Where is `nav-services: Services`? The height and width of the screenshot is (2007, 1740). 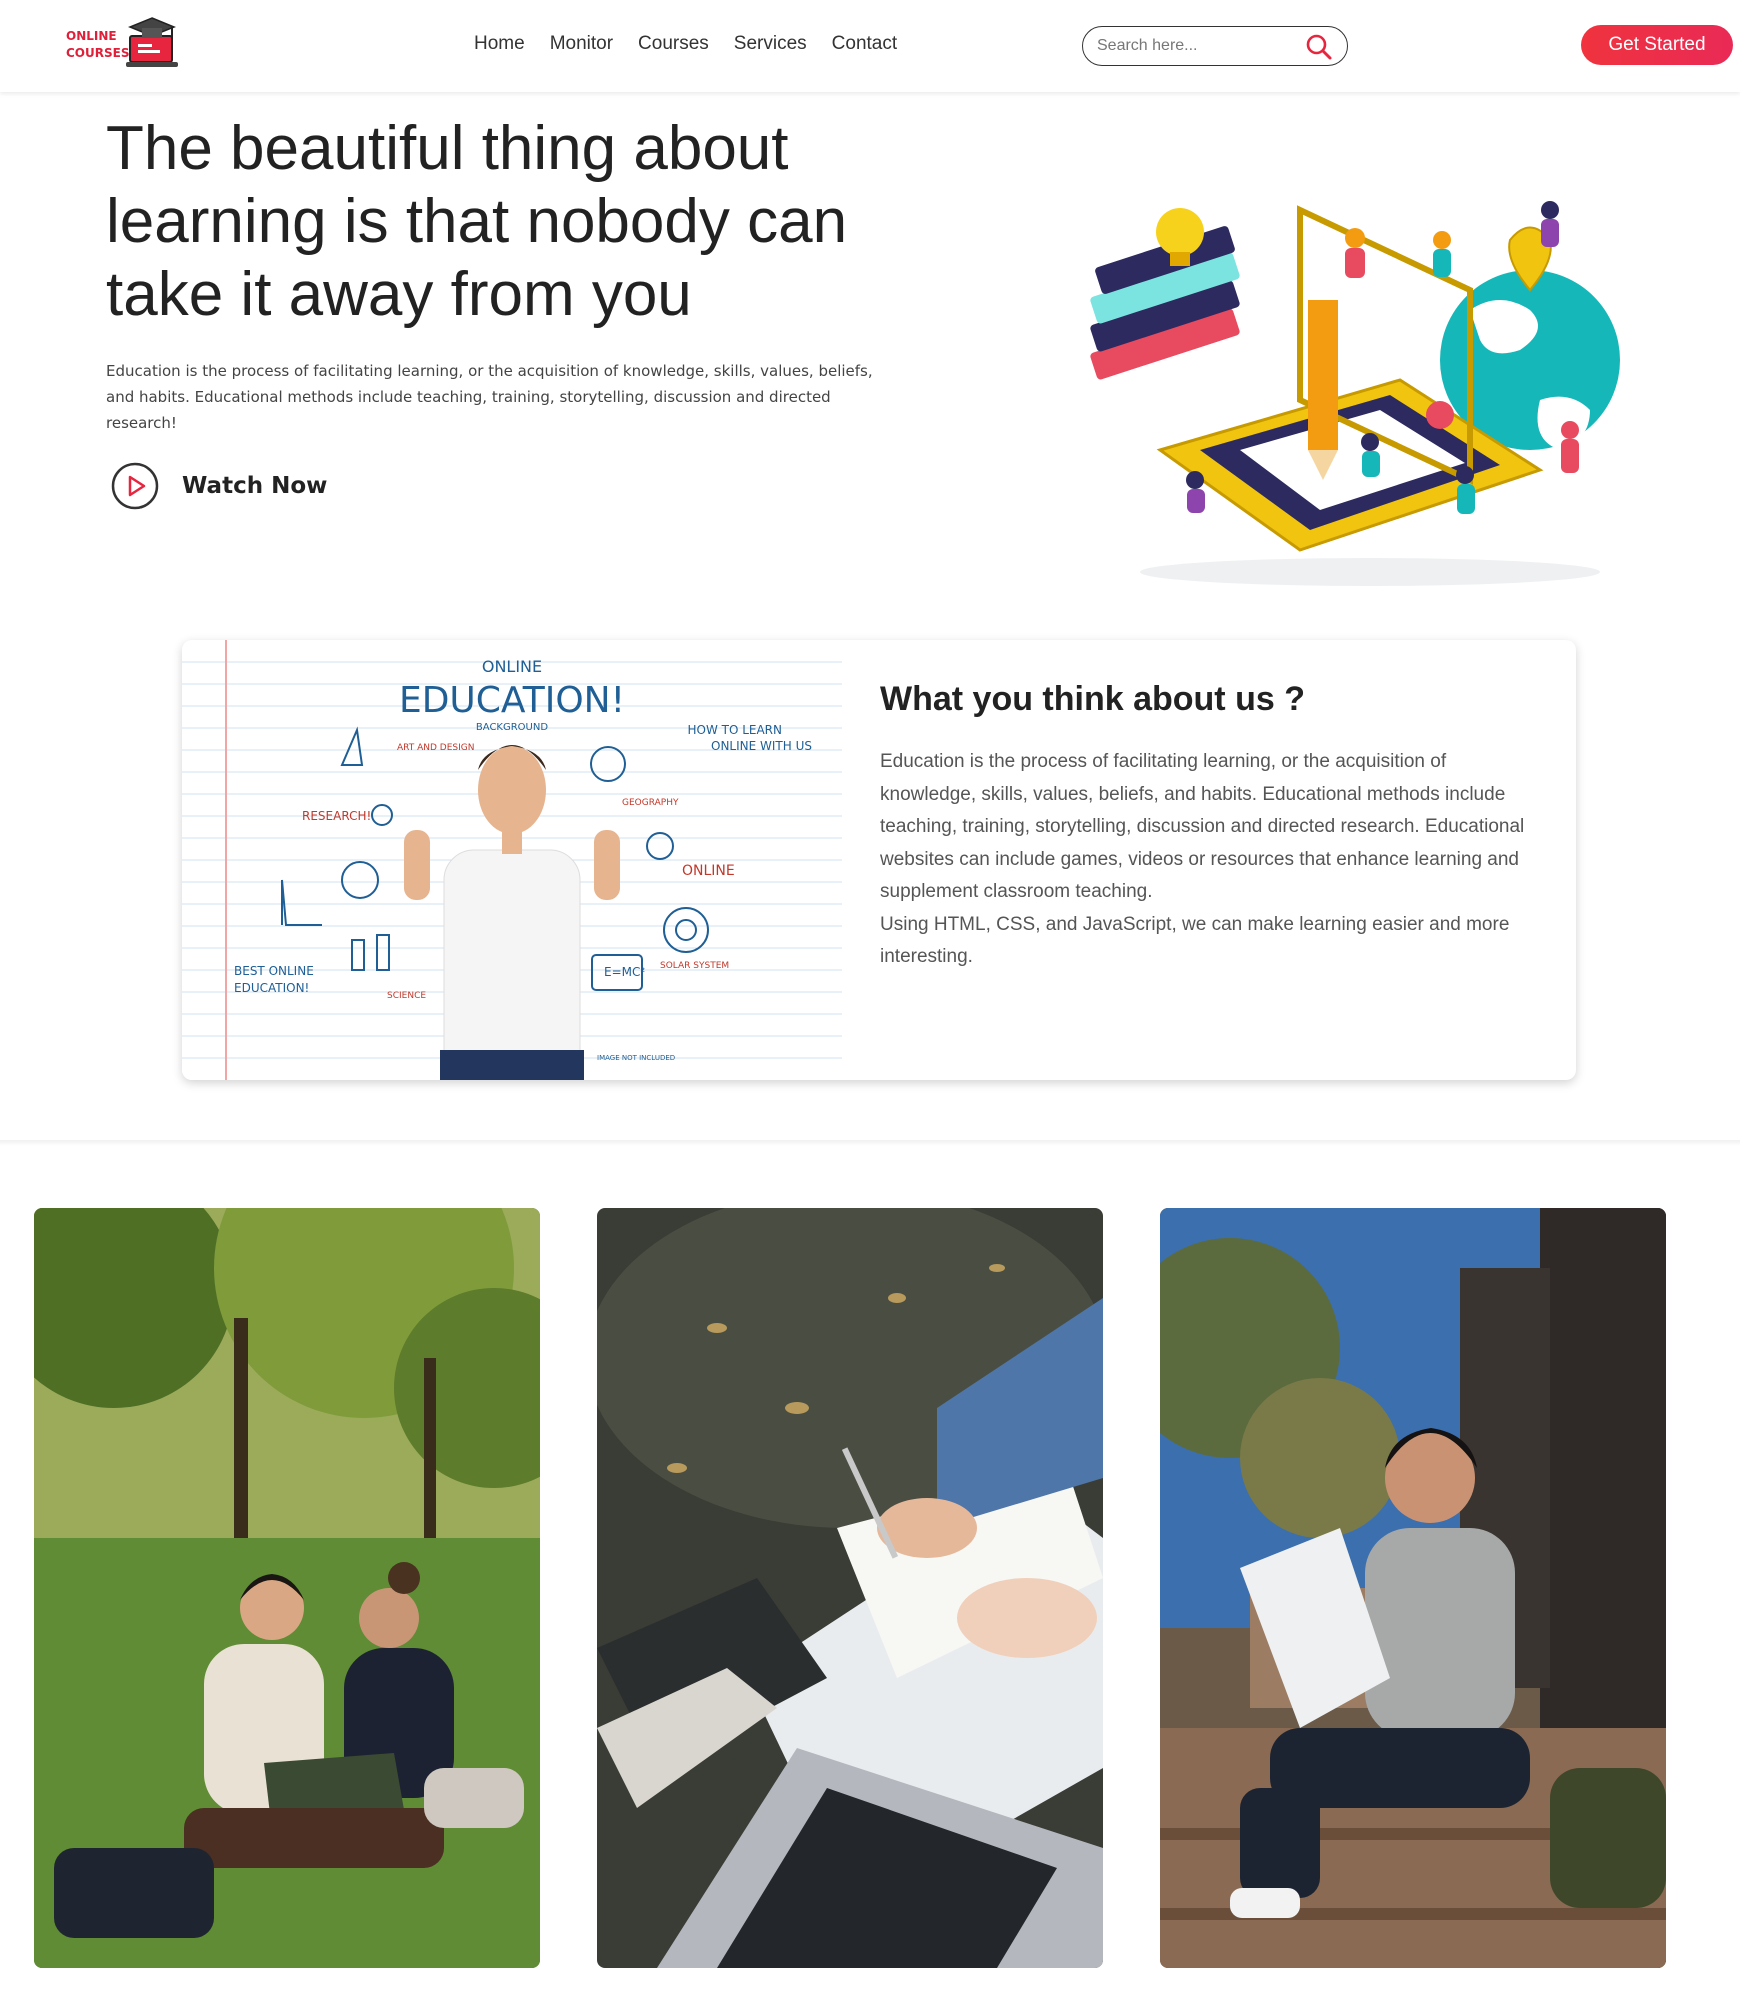
nav-services: Services is located at coordinates (770, 44).